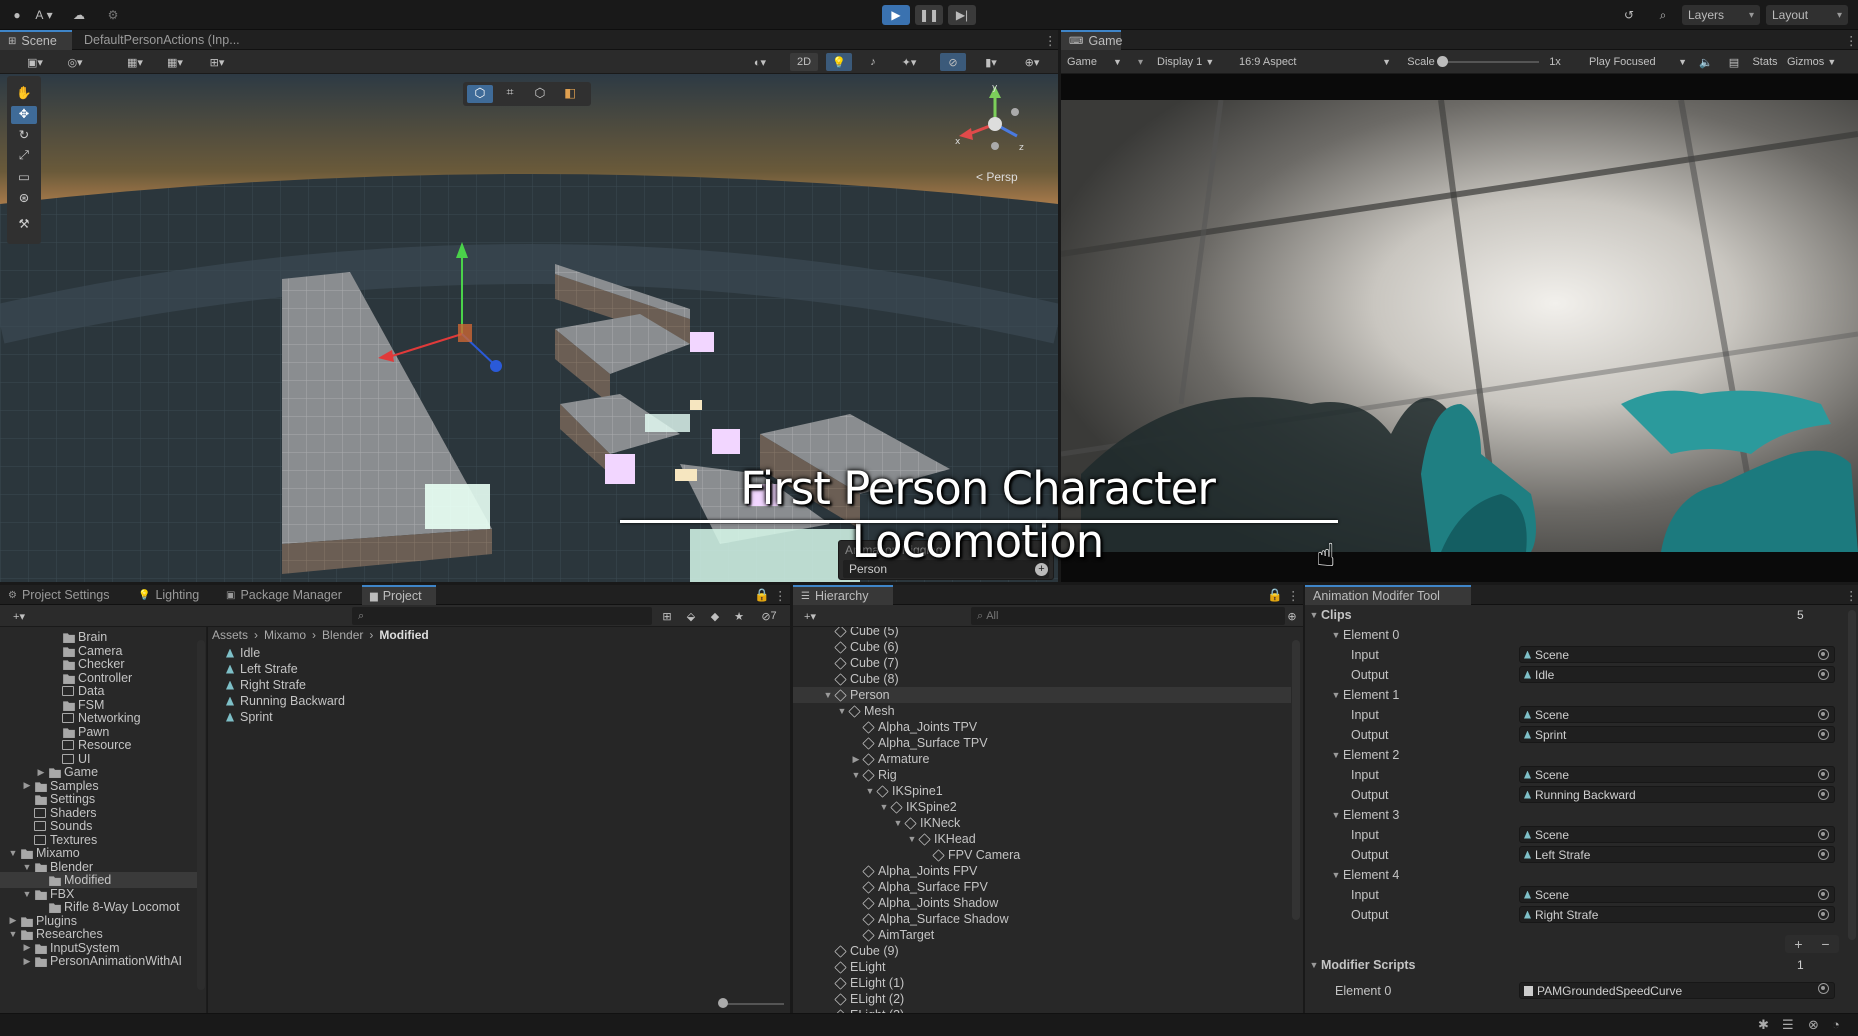  What do you see at coordinates (403, 635) in the screenshot?
I see `breadcrumb-modified: Modified` at bounding box center [403, 635].